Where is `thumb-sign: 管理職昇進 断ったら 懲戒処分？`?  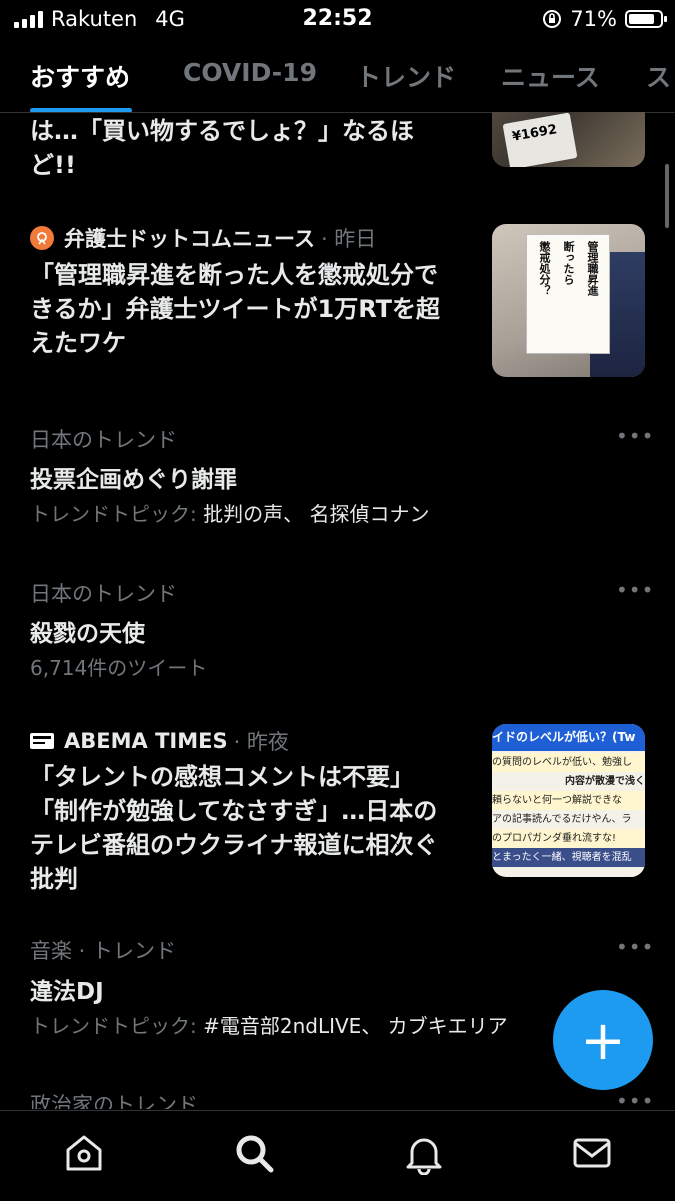 thumb-sign: 管理職昇進 断ったら 懲戒処分？ is located at coordinates (568, 294).